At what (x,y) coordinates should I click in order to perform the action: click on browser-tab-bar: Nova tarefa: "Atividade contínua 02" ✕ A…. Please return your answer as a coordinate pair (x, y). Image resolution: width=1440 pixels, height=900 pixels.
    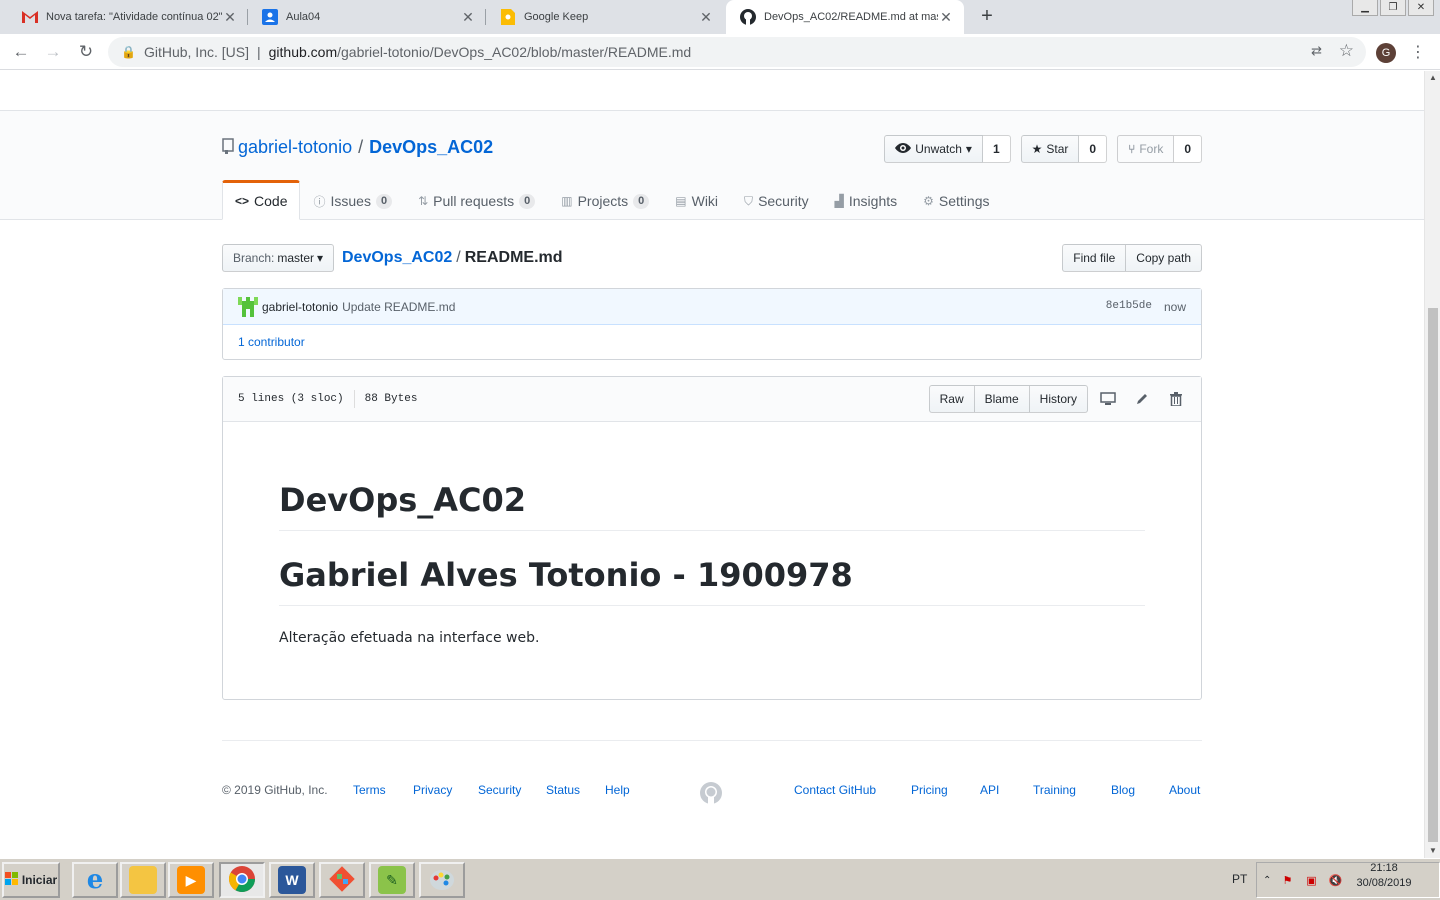
    Looking at the image, I should click on (720, 17).